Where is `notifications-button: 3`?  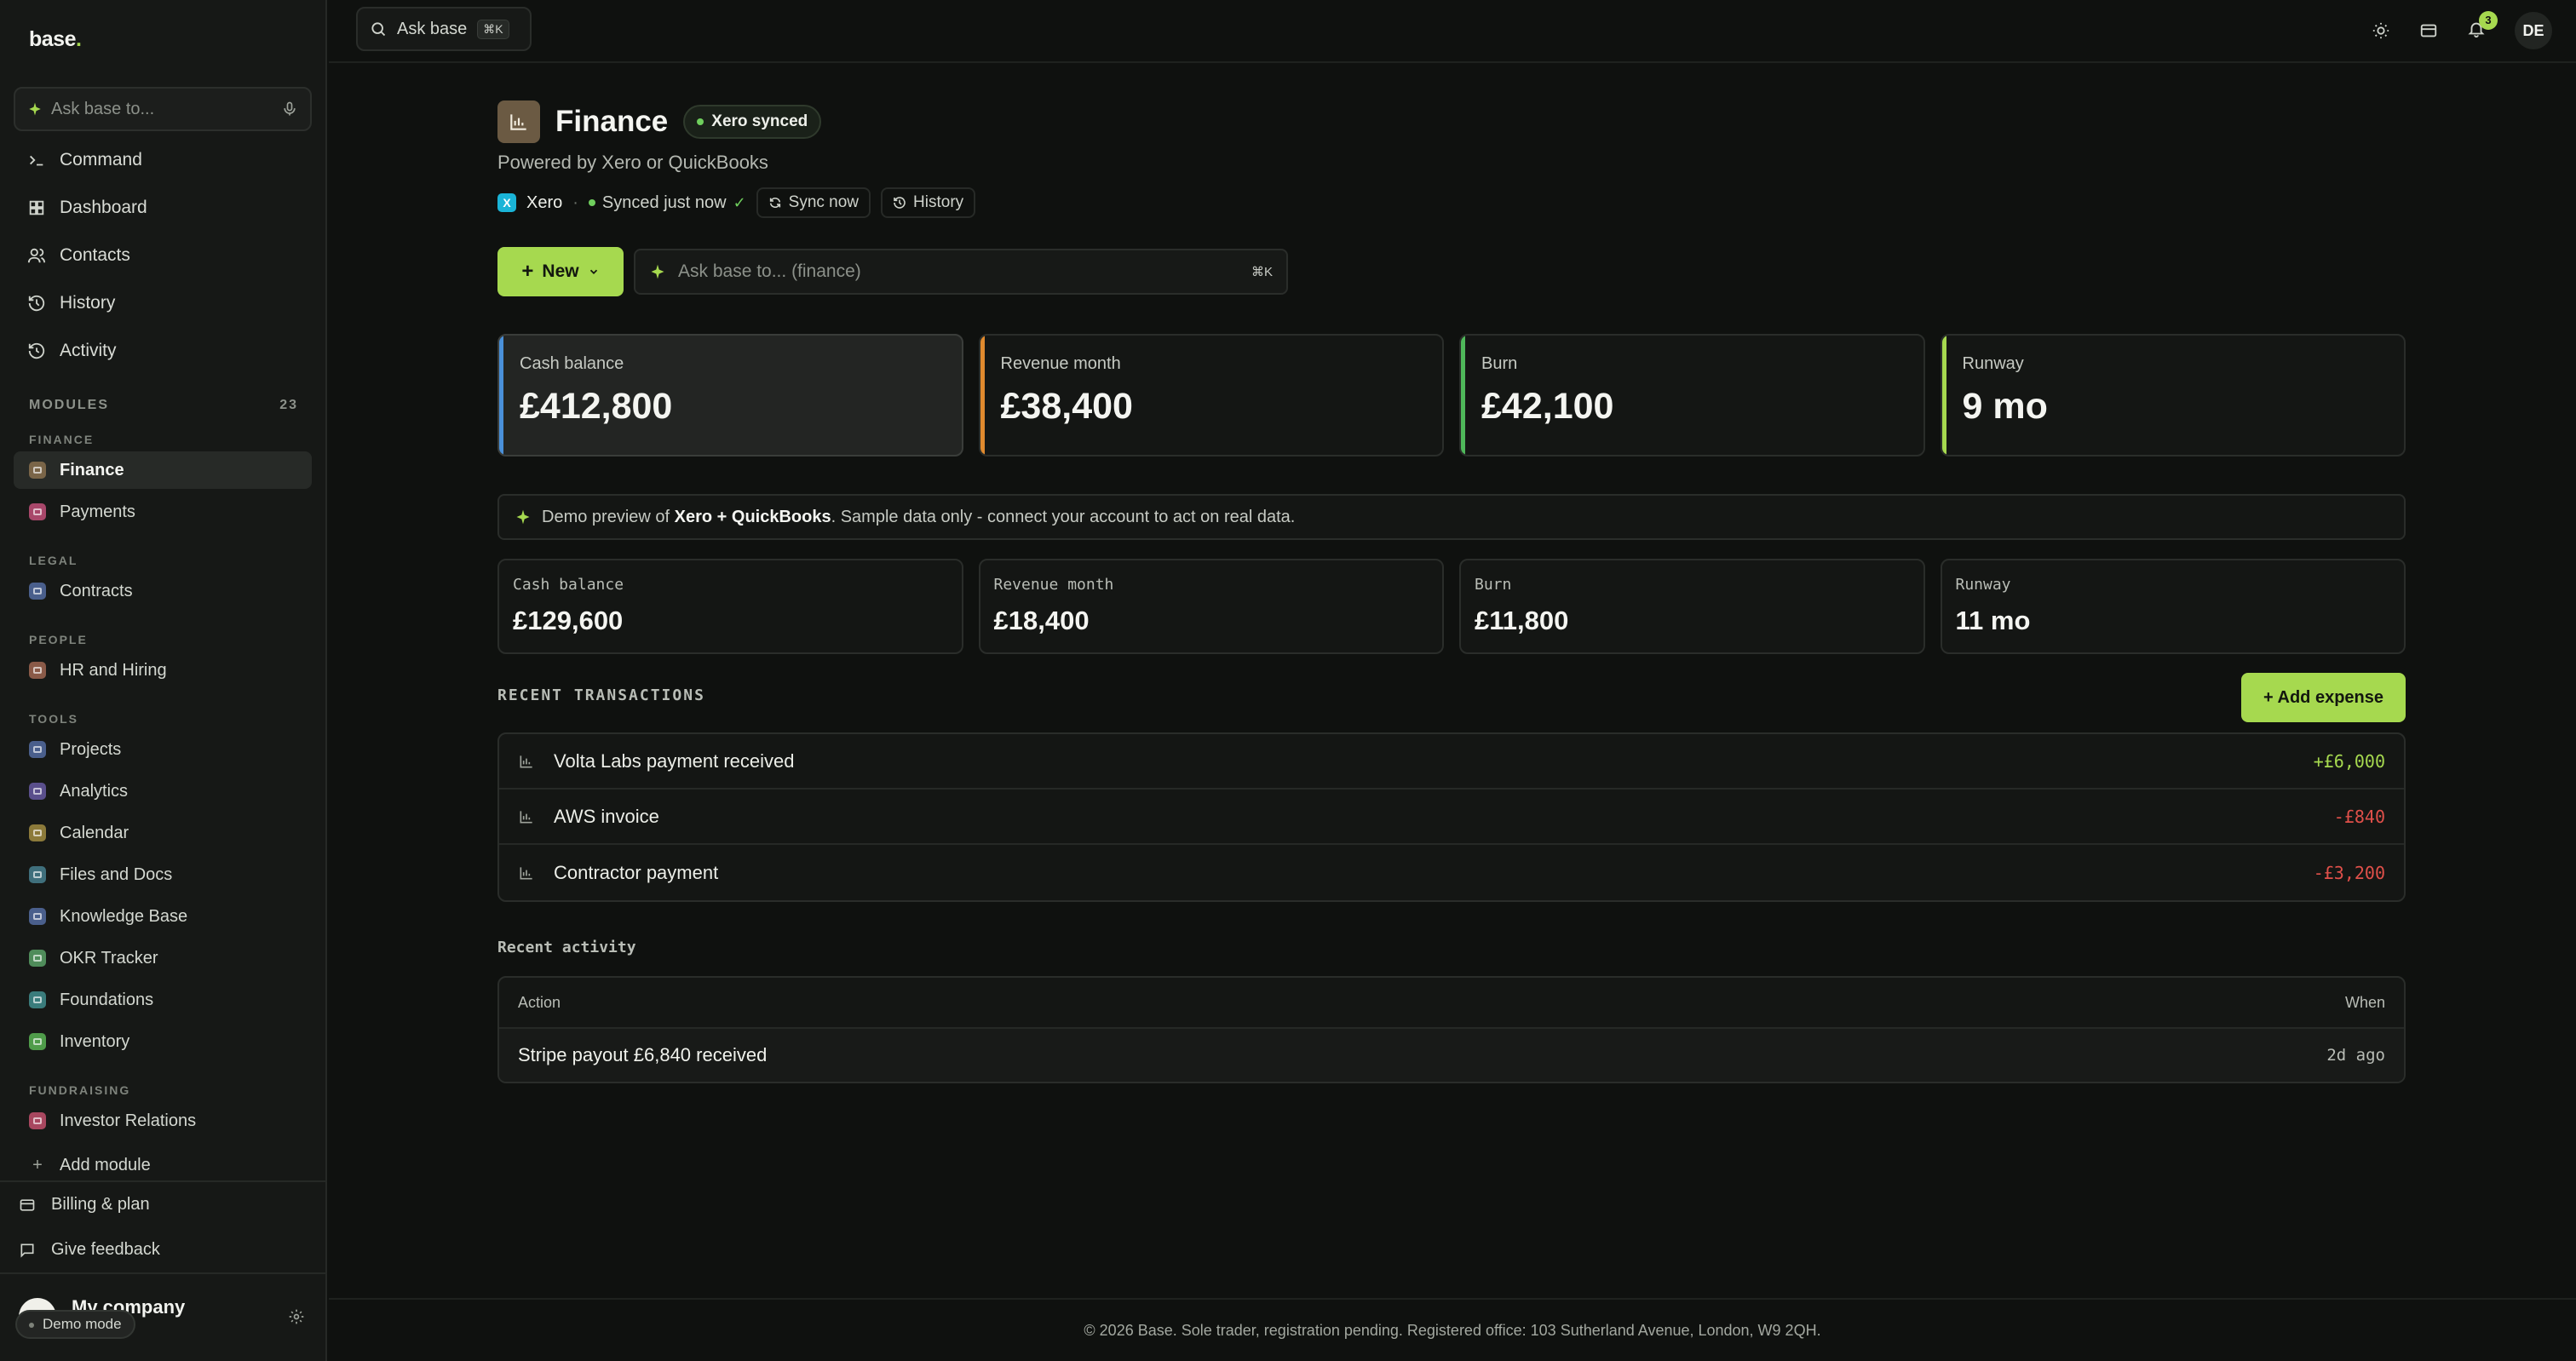 notifications-button: 3 is located at coordinates (2483, 26).